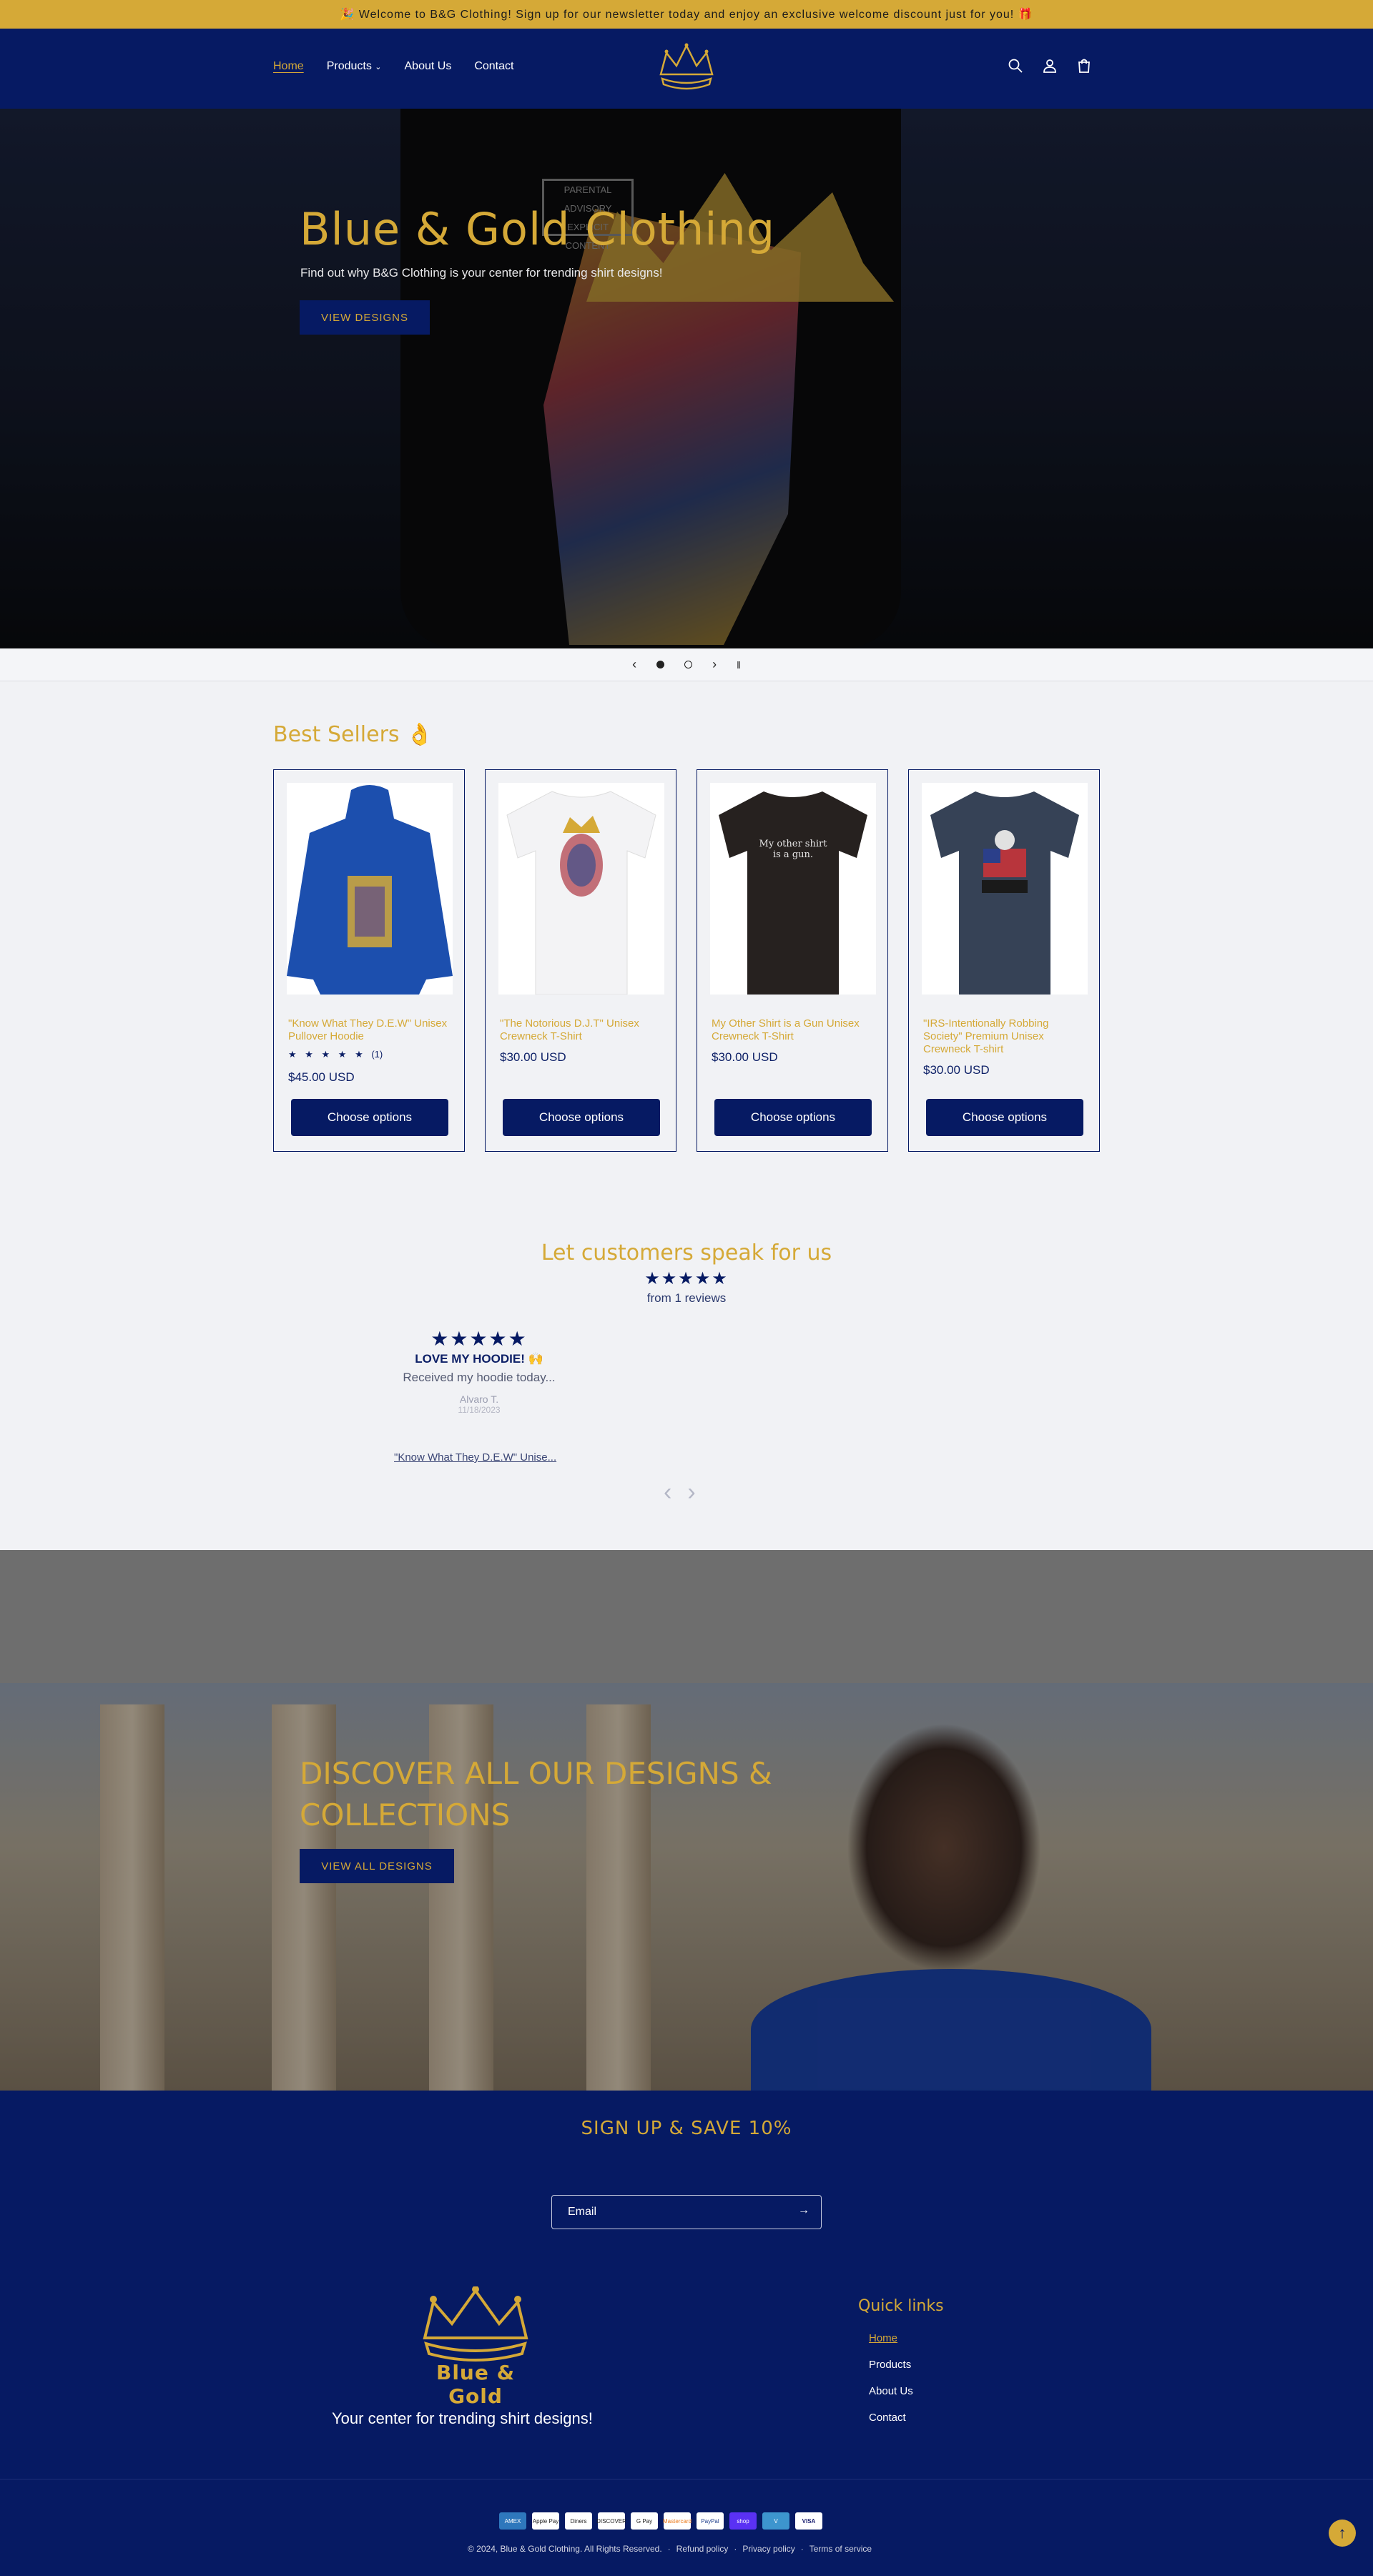 This screenshot has height=2576, width=1373. I want to click on header-icons, so click(1050, 65).